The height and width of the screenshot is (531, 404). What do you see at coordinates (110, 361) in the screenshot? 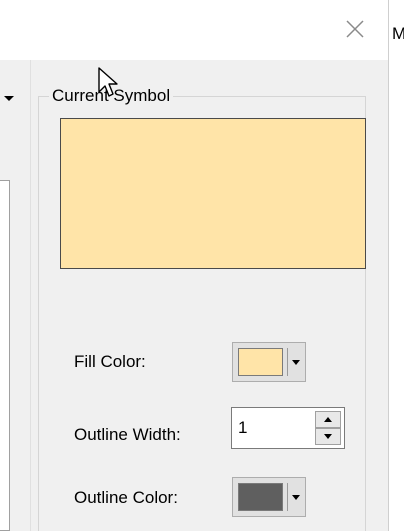
I see `fill-color-label: Fill Color:` at bounding box center [110, 361].